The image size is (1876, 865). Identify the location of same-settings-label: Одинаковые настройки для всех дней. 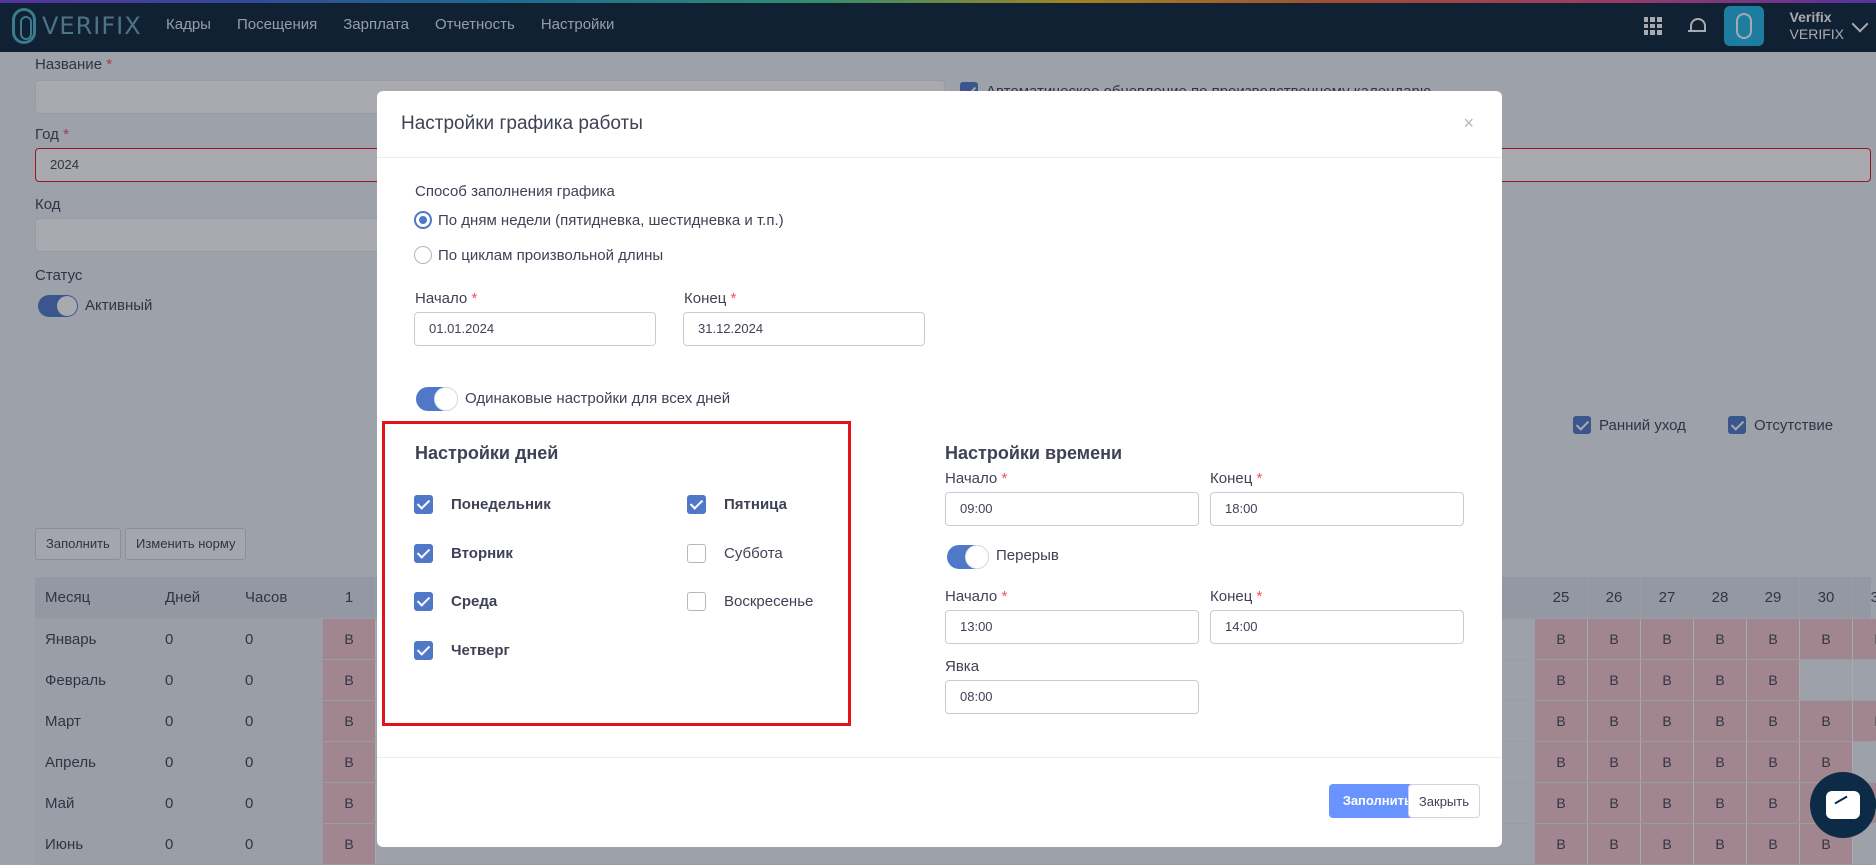
(598, 398).